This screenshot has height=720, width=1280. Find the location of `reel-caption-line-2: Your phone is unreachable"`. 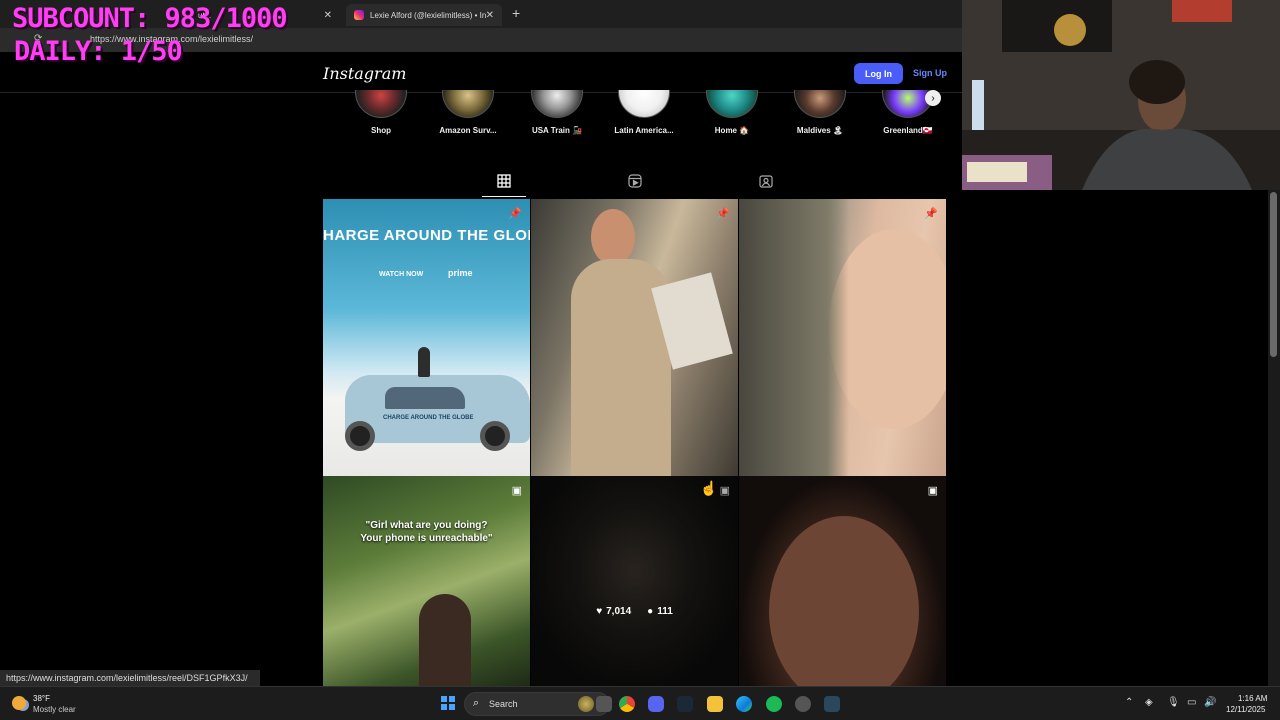

reel-caption-line-2: Your phone is unreachable" is located at coordinates (426, 538).